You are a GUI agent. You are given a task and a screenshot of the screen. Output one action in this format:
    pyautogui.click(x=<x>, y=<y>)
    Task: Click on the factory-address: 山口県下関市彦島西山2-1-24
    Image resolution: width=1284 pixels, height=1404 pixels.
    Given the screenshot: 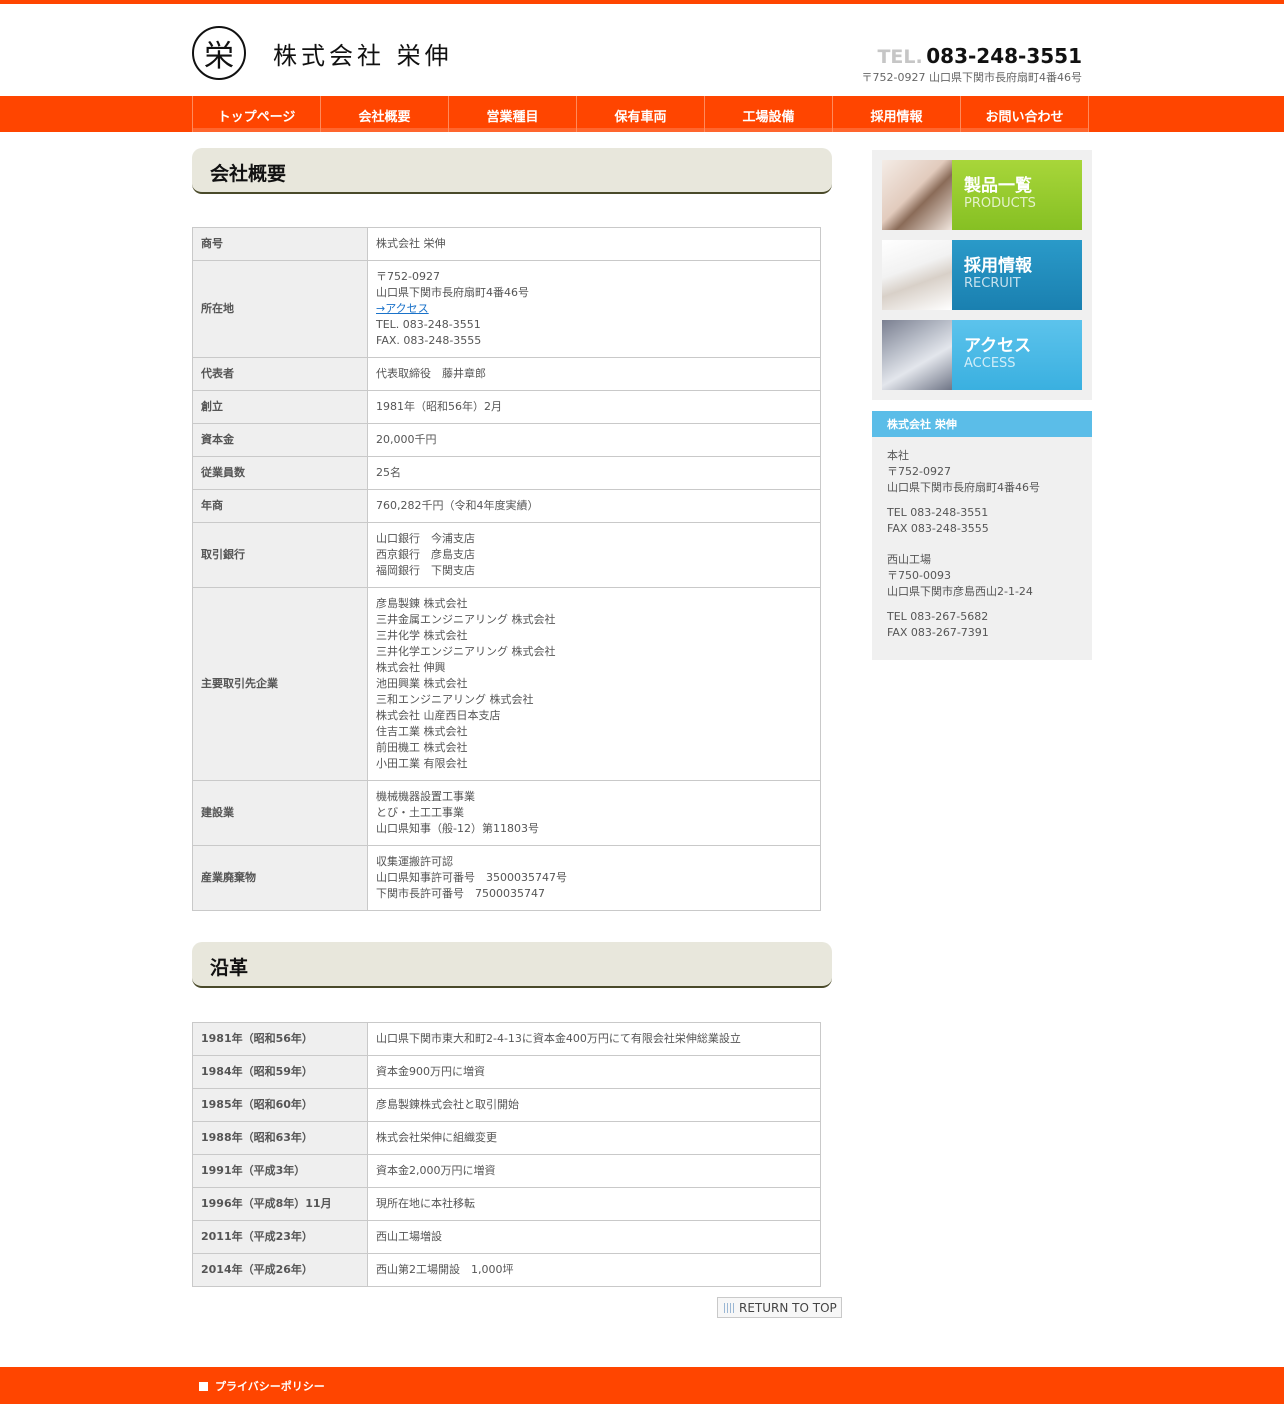 What is the action you would take?
    pyautogui.click(x=960, y=591)
    